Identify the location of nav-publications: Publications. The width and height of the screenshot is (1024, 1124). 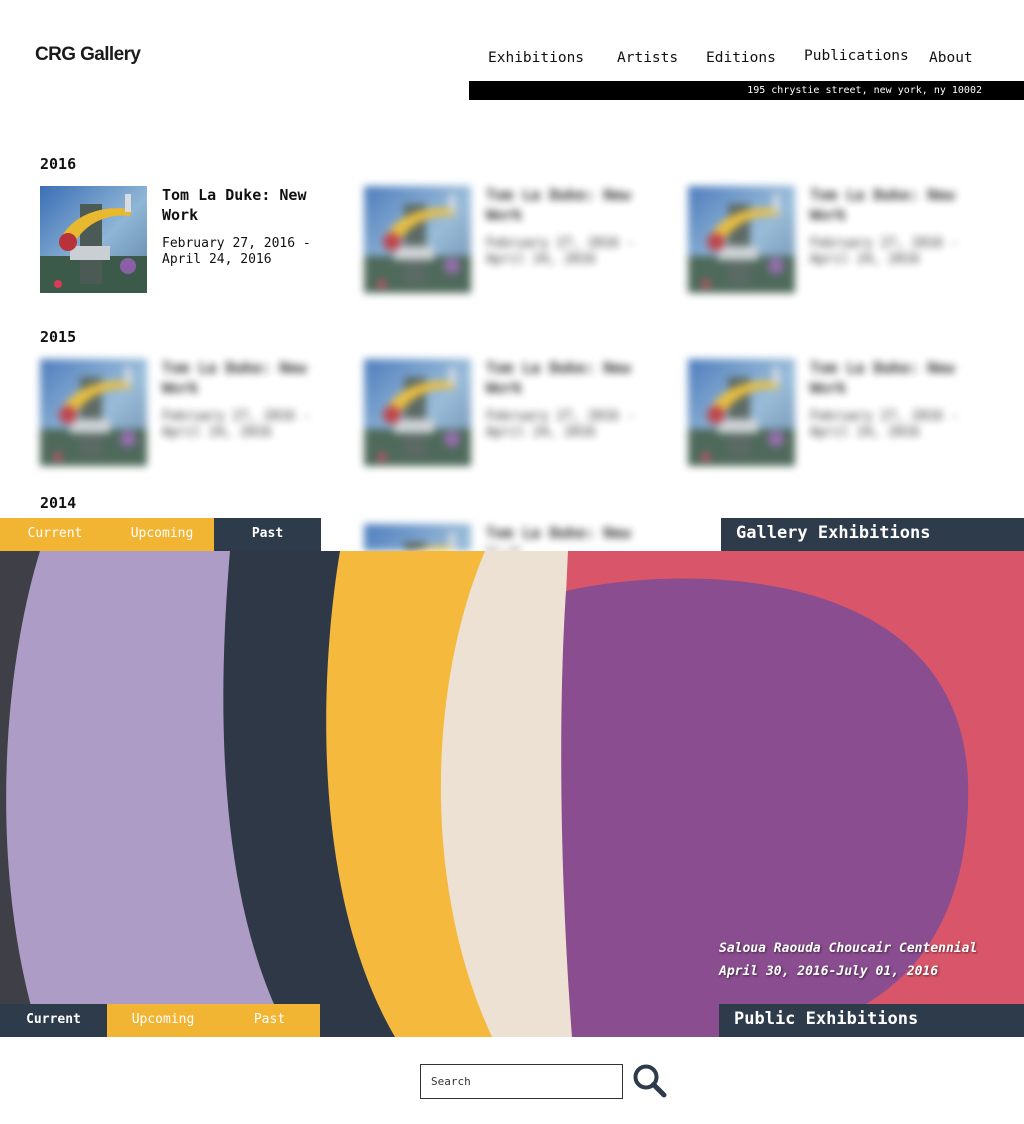
(856, 56).